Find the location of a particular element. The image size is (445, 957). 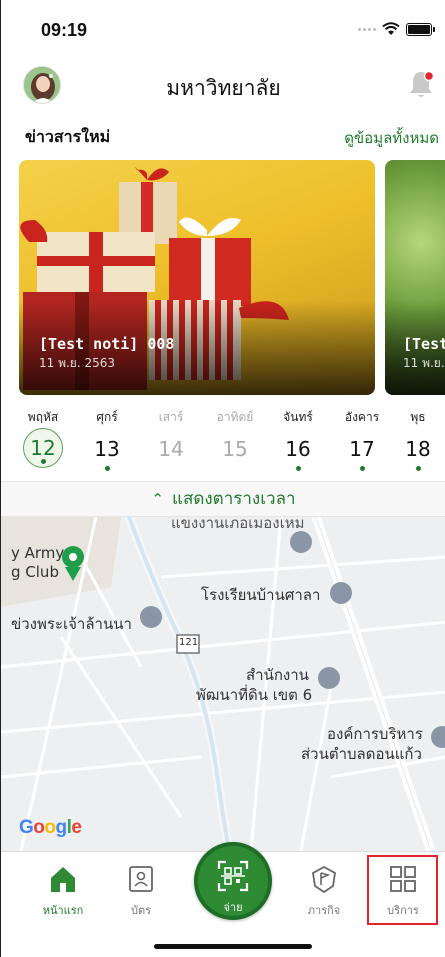

see-all-link: ดูข้อมูลทั้งหมด is located at coordinates (391, 138).